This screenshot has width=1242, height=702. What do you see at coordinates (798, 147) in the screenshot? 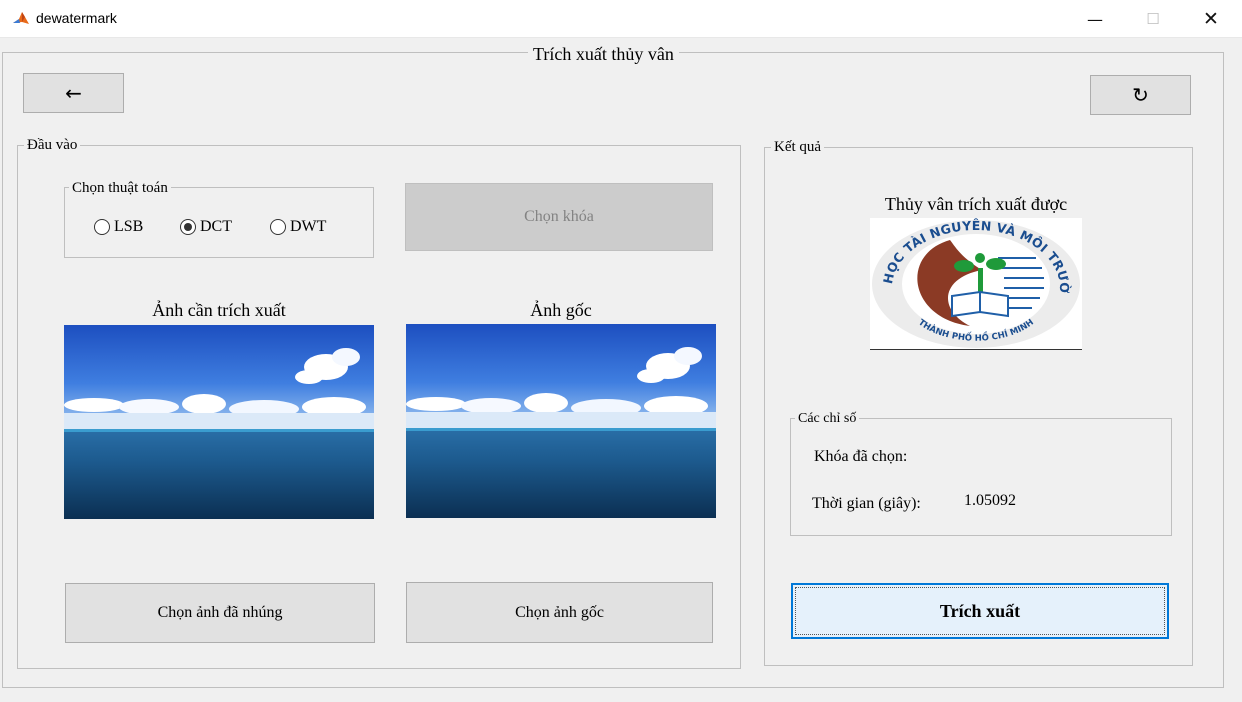
I see `result-panel-title: Kết quả` at bounding box center [798, 147].